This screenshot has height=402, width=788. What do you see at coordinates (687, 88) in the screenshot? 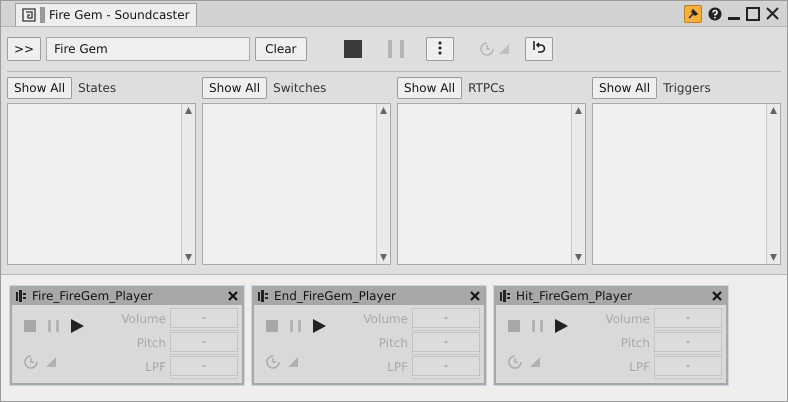
I see `filter-label: Triggers` at bounding box center [687, 88].